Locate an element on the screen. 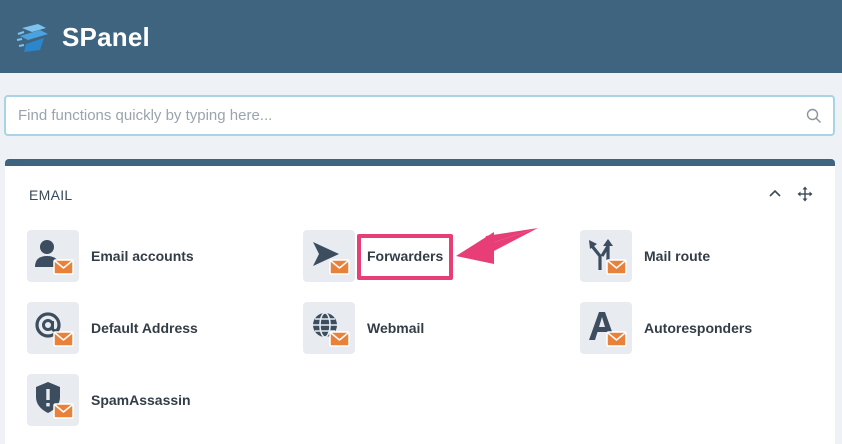  search-box is located at coordinates (419, 115).